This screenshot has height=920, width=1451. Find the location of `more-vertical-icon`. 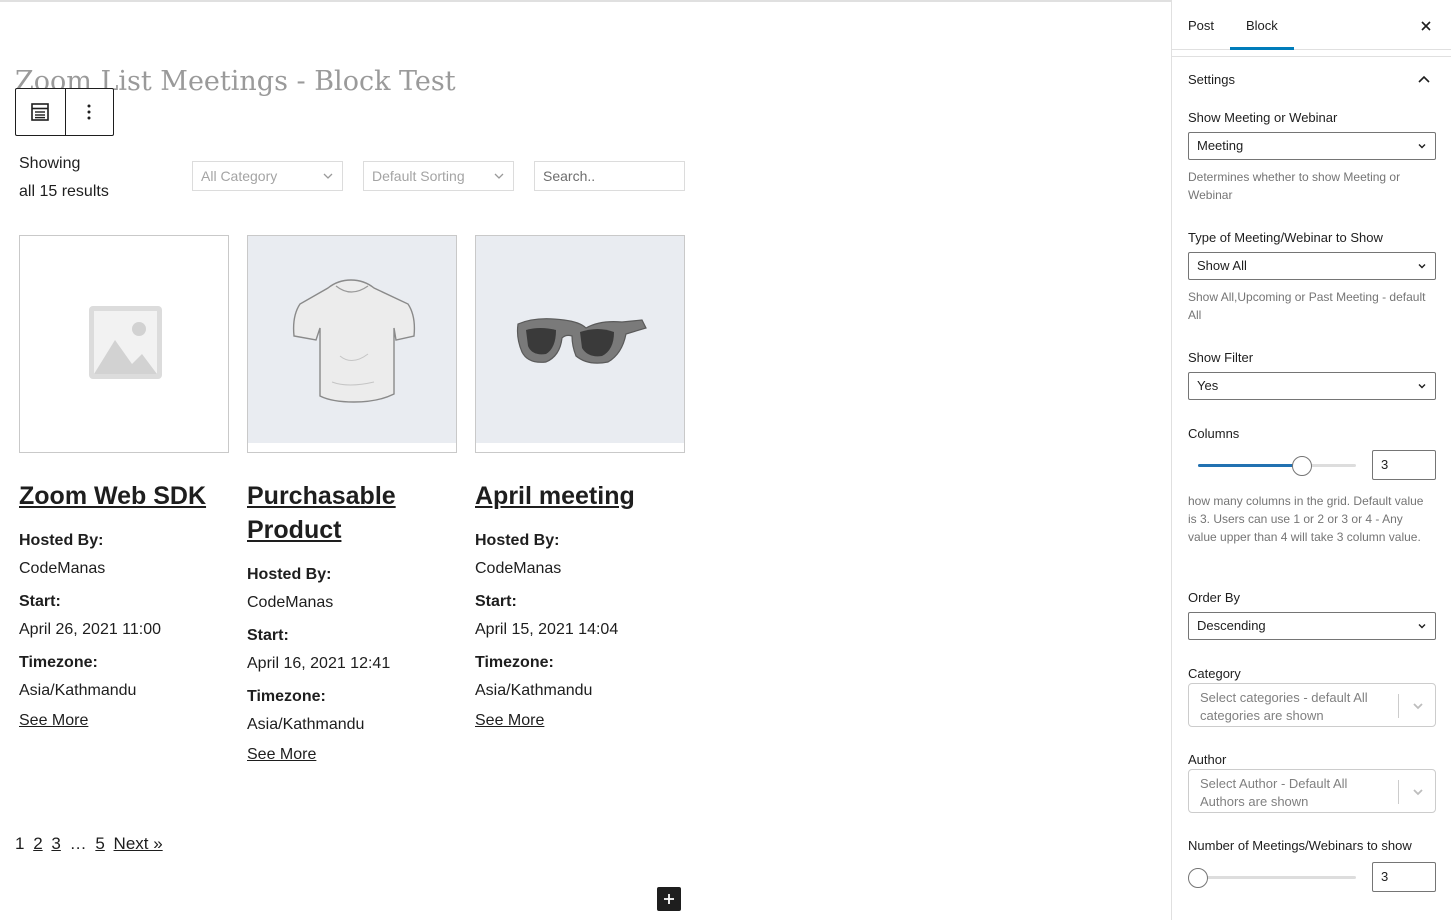

more-vertical-icon is located at coordinates (89, 112).